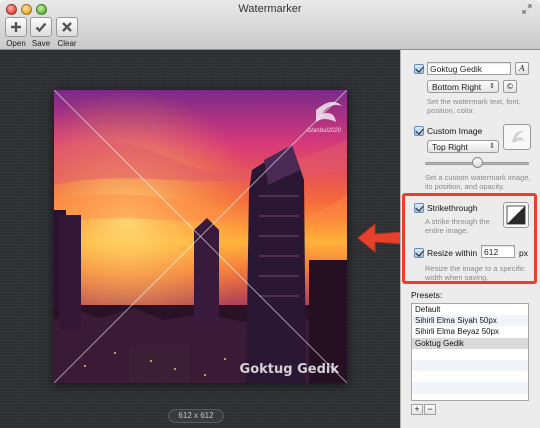 This screenshot has width=540, height=428. I want to click on checkmark-icon, so click(41, 27).